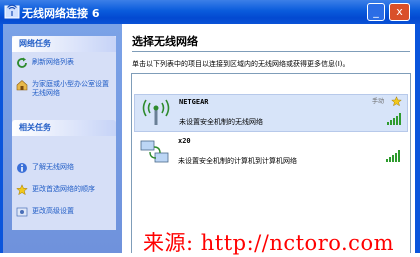 The height and width of the screenshot is (257, 420). Describe the element at coordinates (156, 112) in the screenshot. I see `wireless-antenna-icon` at that location.